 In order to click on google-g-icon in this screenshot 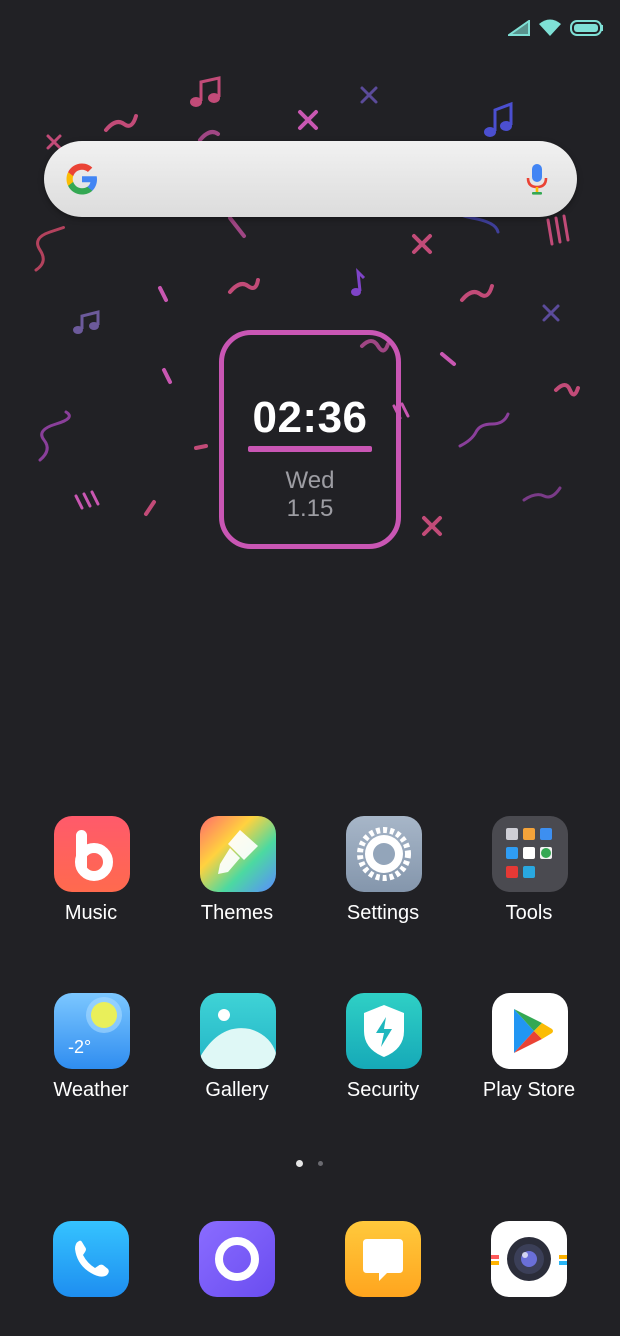, I will do `click(82, 179)`.